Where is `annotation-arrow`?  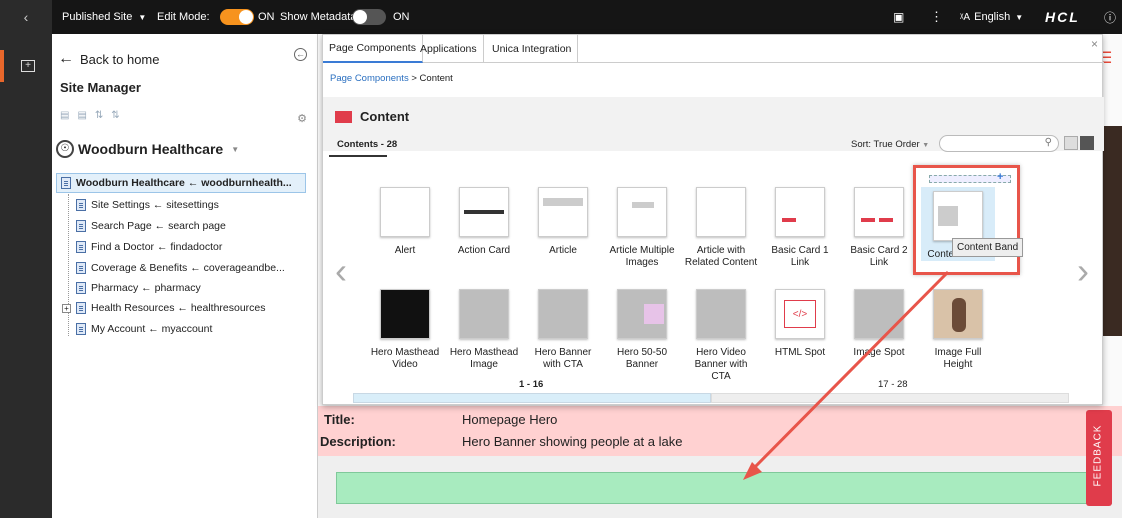
annotation-arrow is located at coordinates (846, 375).